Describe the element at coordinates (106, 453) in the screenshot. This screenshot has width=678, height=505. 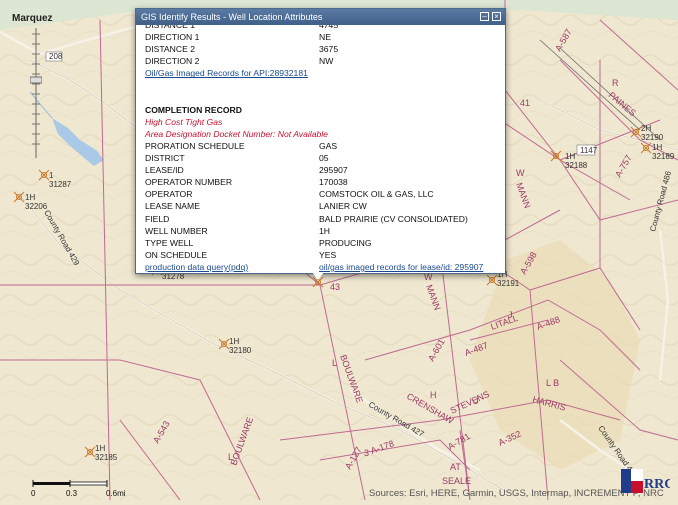
I see `well-label: 1H 32185` at that location.